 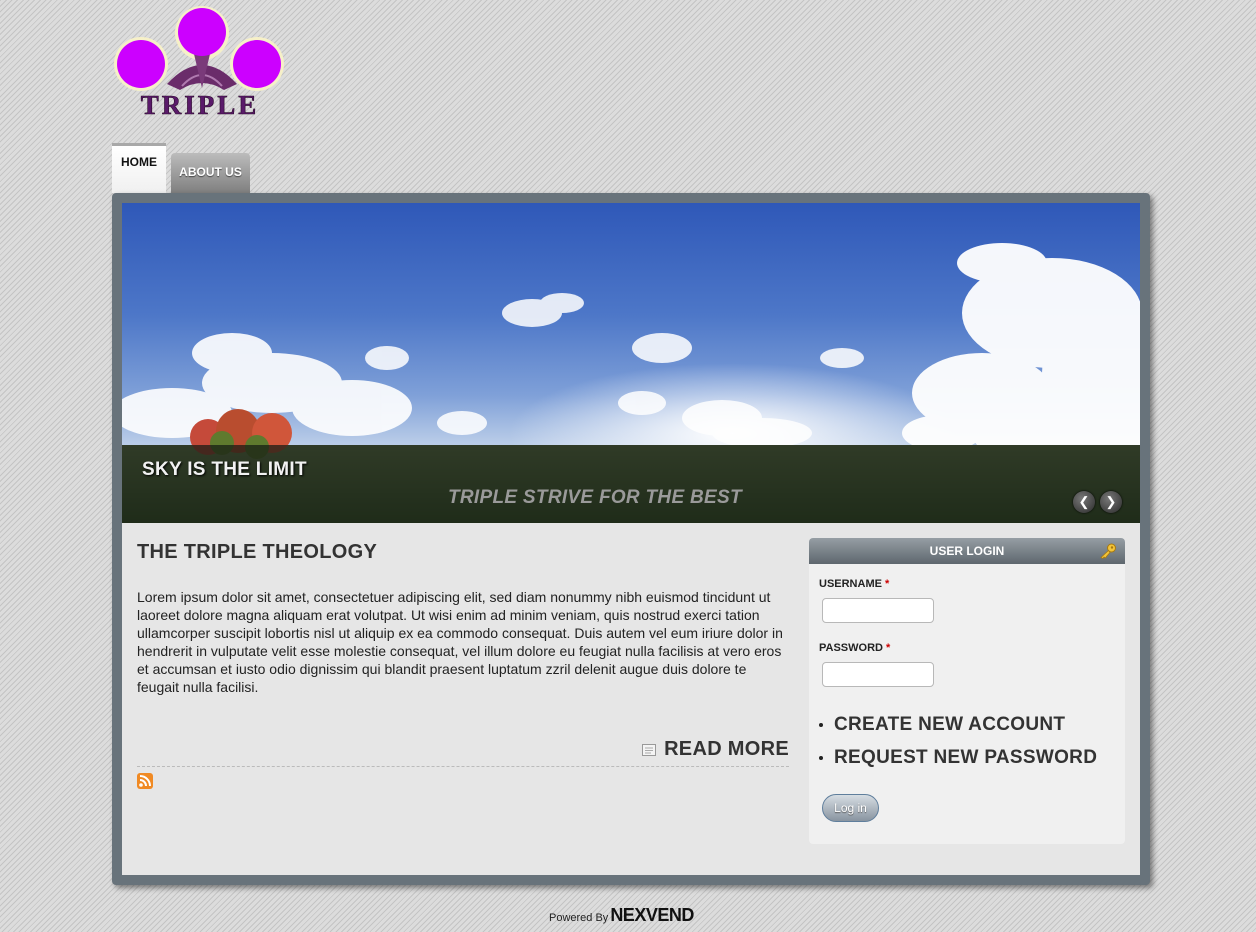 What do you see at coordinates (851, 648) in the screenshot?
I see `password-label-text: PASSWORD` at bounding box center [851, 648].